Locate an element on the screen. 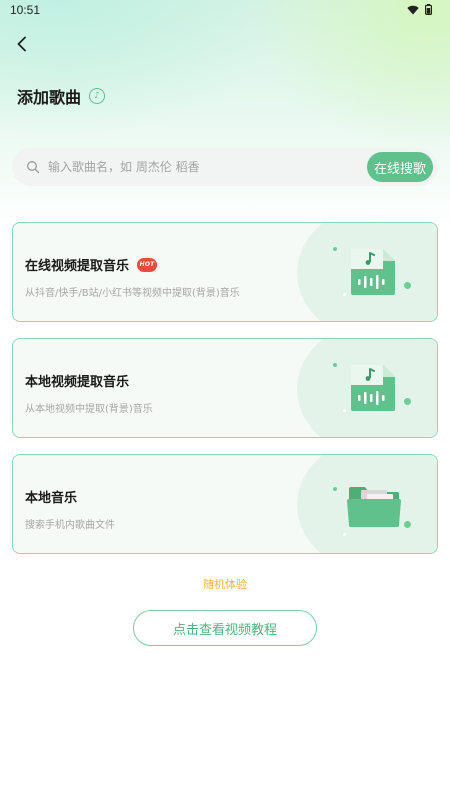 The width and height of the screenshot is (450, 800). status-time: 10:51 is located at coordinates (25, 10).